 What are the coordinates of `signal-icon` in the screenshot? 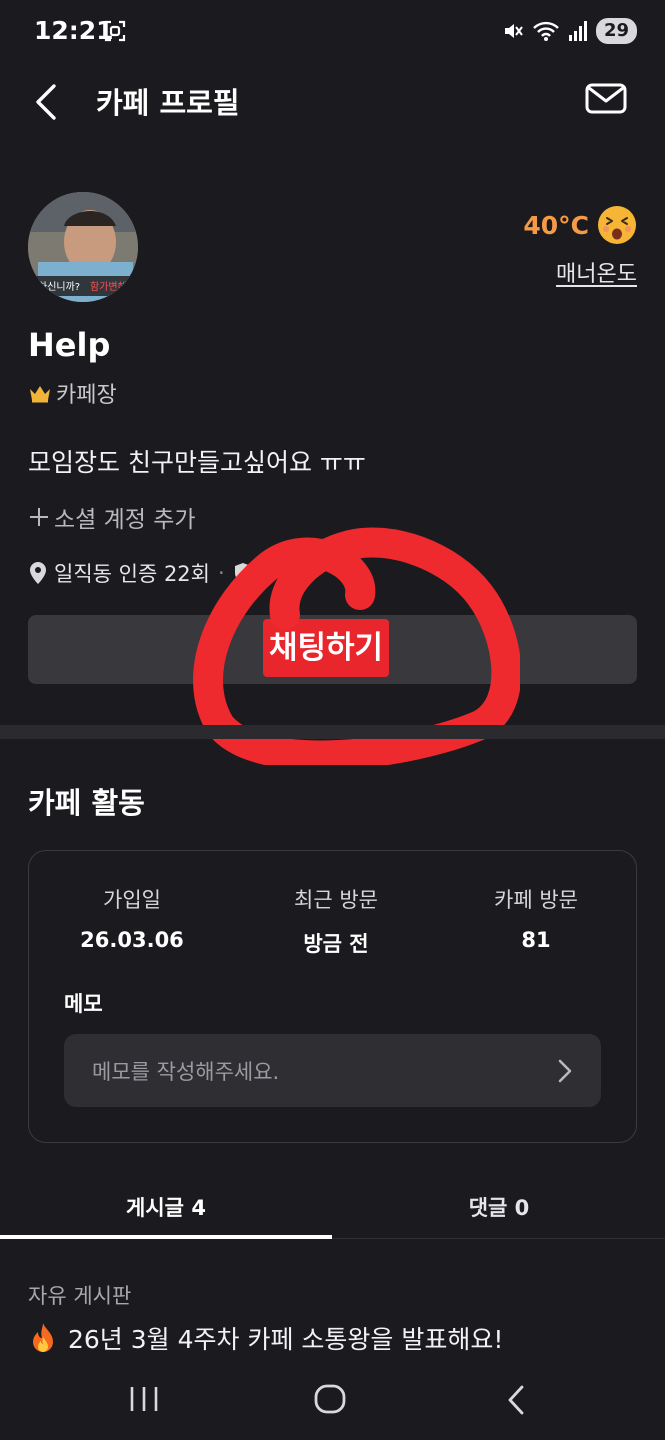 It's located at (577, 31).